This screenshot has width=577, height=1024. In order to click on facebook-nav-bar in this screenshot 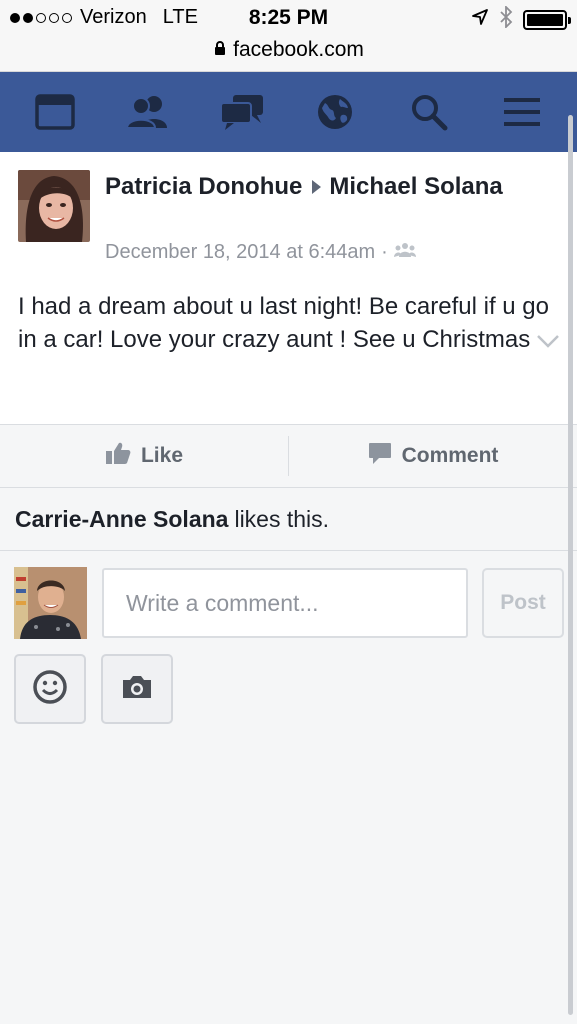, I will do `click(288, 112)`.